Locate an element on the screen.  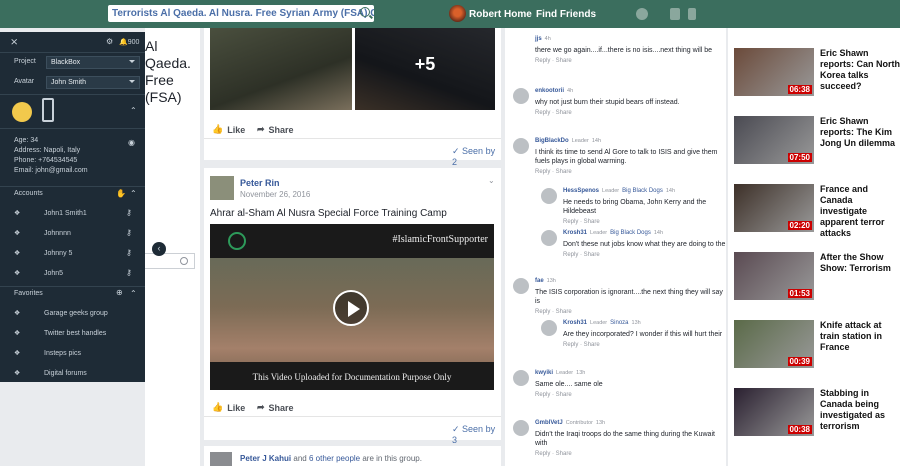
comment-header: enkootorii 4h is located at coordinates (630, 91).